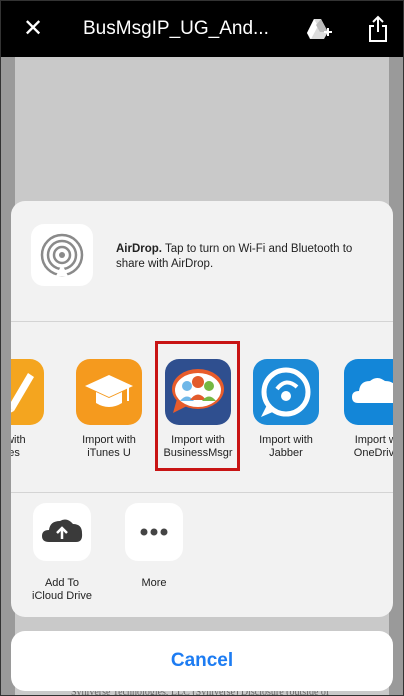 The height and width of the screenshot is (696, 404). What do you see at coordinates (62, 255) in the screenshot?
I see `airdrop-icon` at bounding box center [62, 255].